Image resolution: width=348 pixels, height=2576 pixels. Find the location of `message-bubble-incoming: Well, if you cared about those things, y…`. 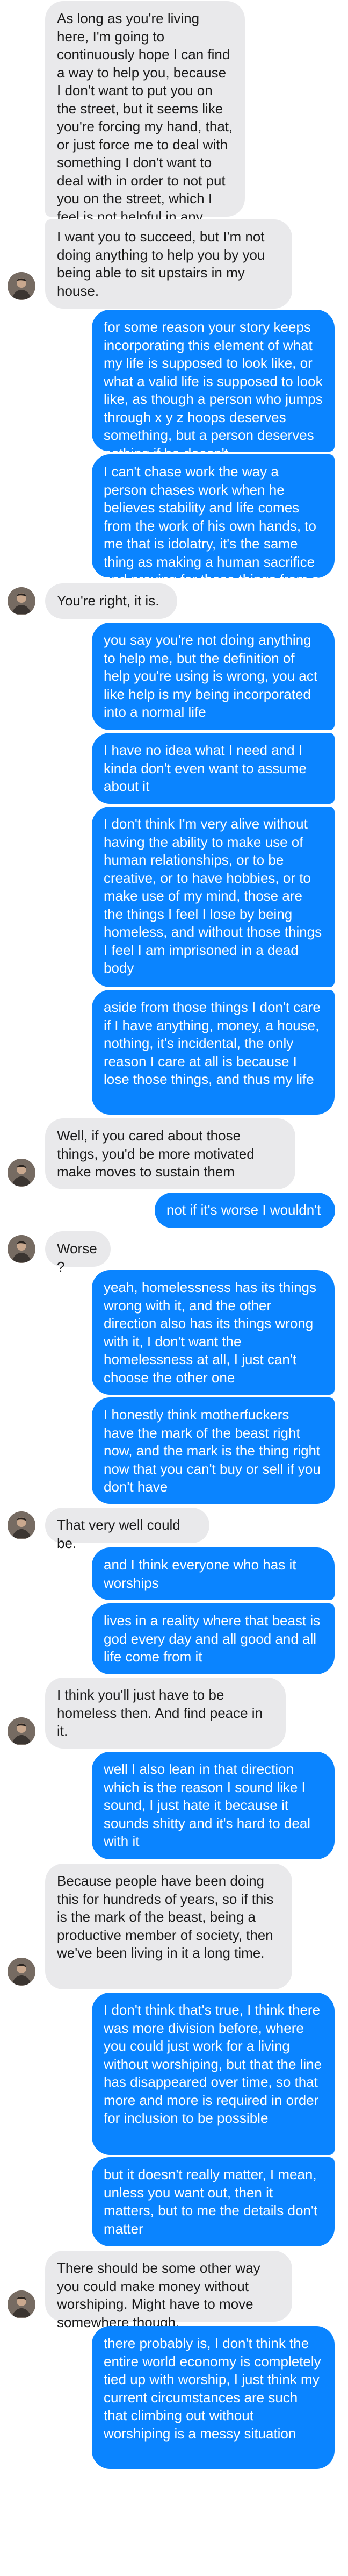

message-bubble-incoming: Well, if you cared about those things, y… is located at coordinates (170, 1153).